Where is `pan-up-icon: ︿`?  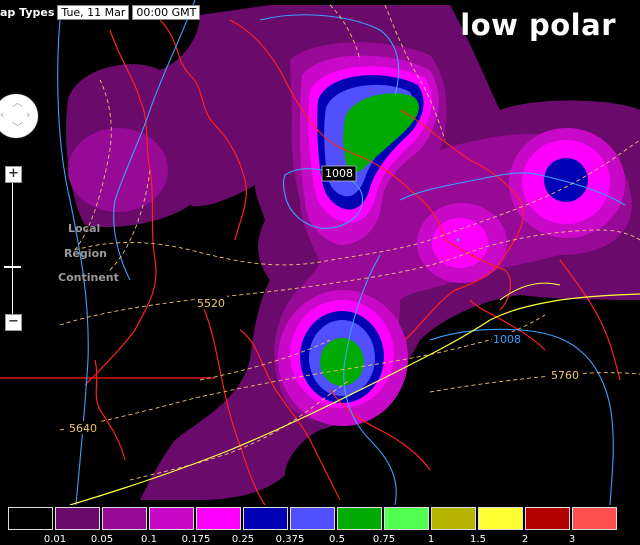
pan-up-icon: ︿ is located at coordinates (17, 102).